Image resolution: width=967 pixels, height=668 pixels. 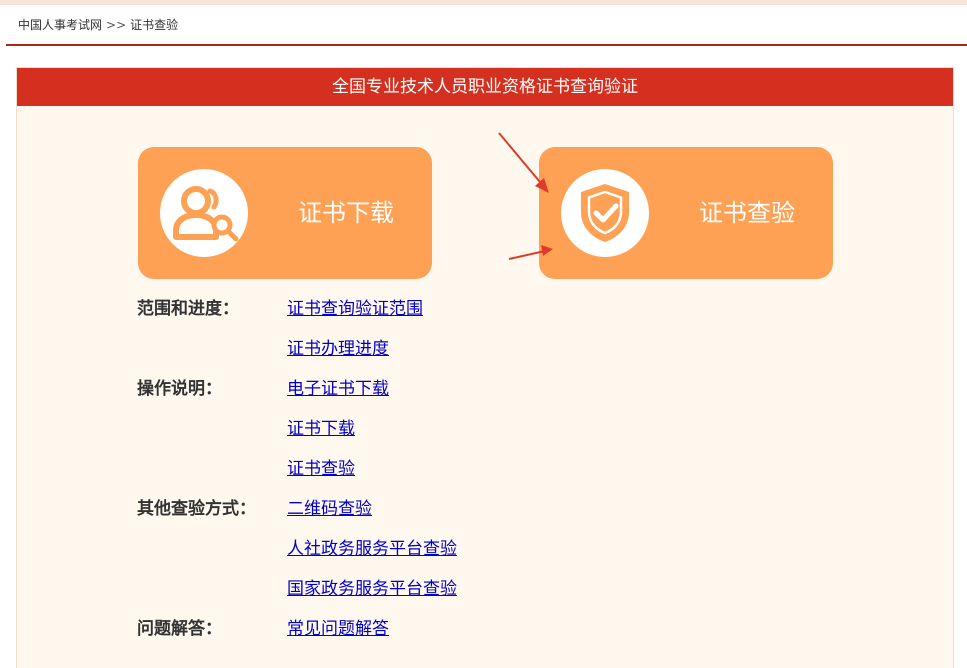 I want to click on breadcrumb-current: 证书查验, so click(x=154, y=25).